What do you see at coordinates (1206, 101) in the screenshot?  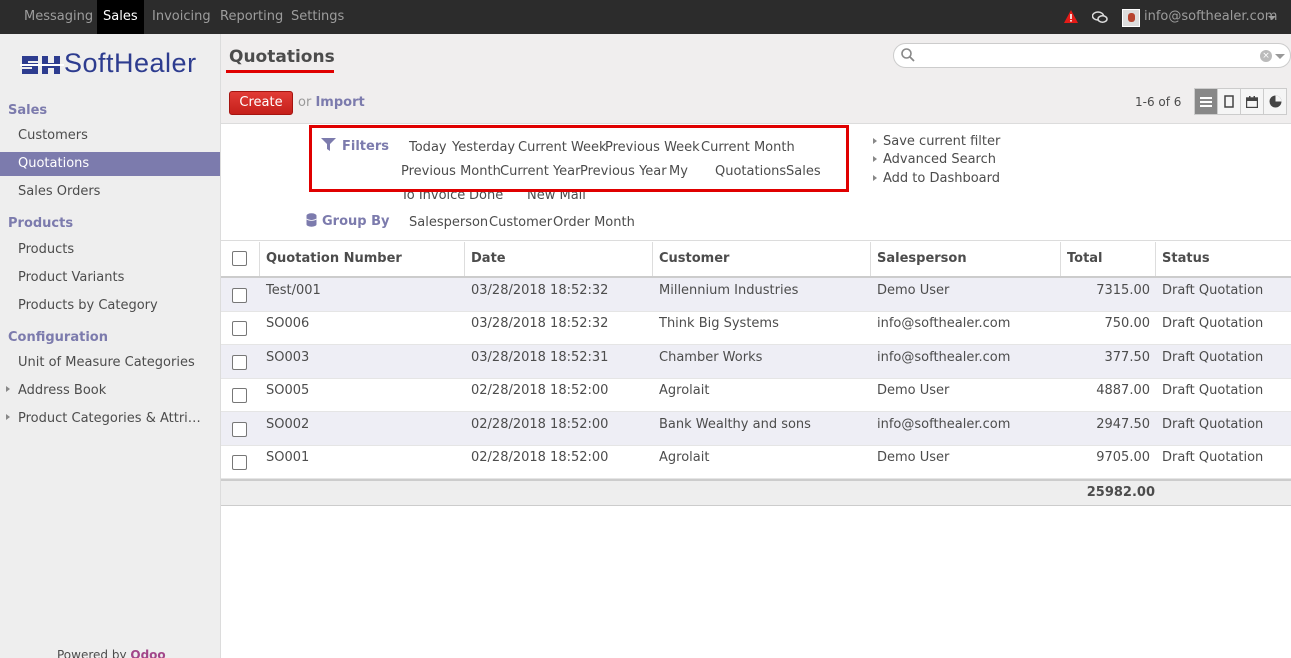 I see `list-view-button` at bounding box center [1206, 101].